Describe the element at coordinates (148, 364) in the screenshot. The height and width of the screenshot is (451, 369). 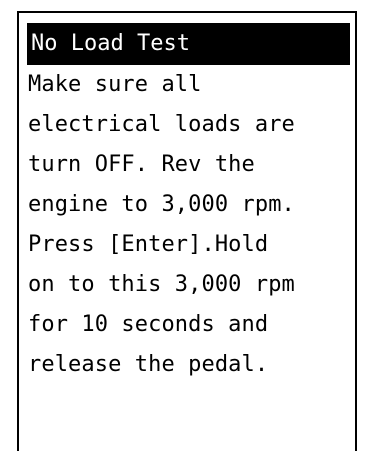
I see `instruction-line: release the pedal.` at that location.